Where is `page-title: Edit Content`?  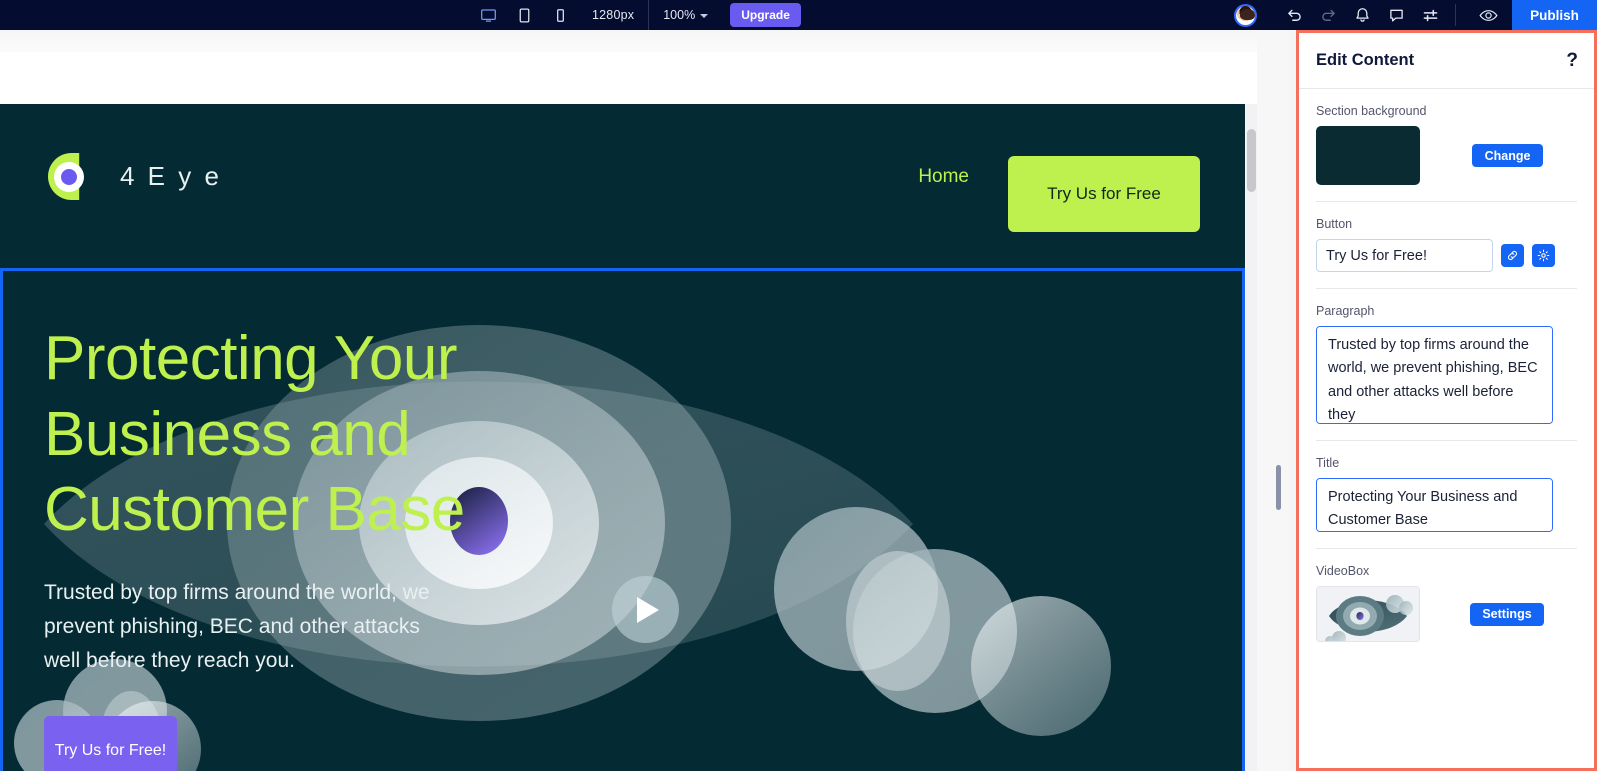
page-title: Edit Content is located at coordinates (1365, 60).